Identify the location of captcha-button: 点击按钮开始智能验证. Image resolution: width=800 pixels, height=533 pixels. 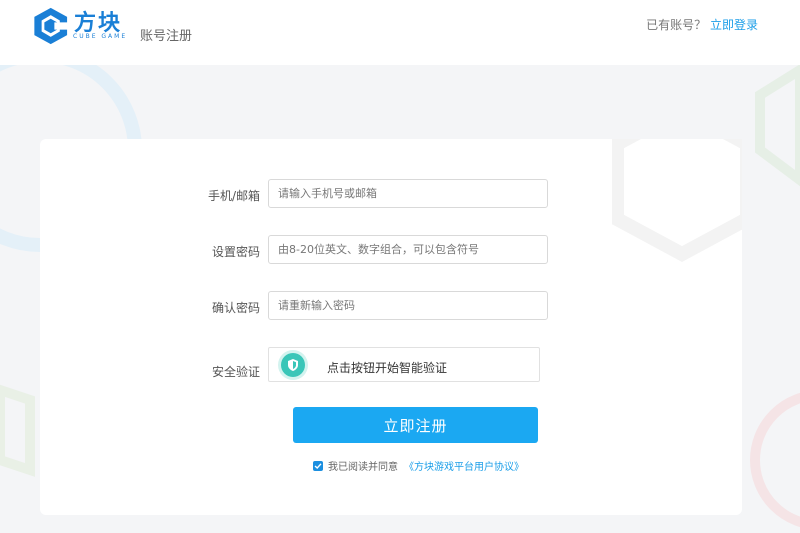
(404, 364).